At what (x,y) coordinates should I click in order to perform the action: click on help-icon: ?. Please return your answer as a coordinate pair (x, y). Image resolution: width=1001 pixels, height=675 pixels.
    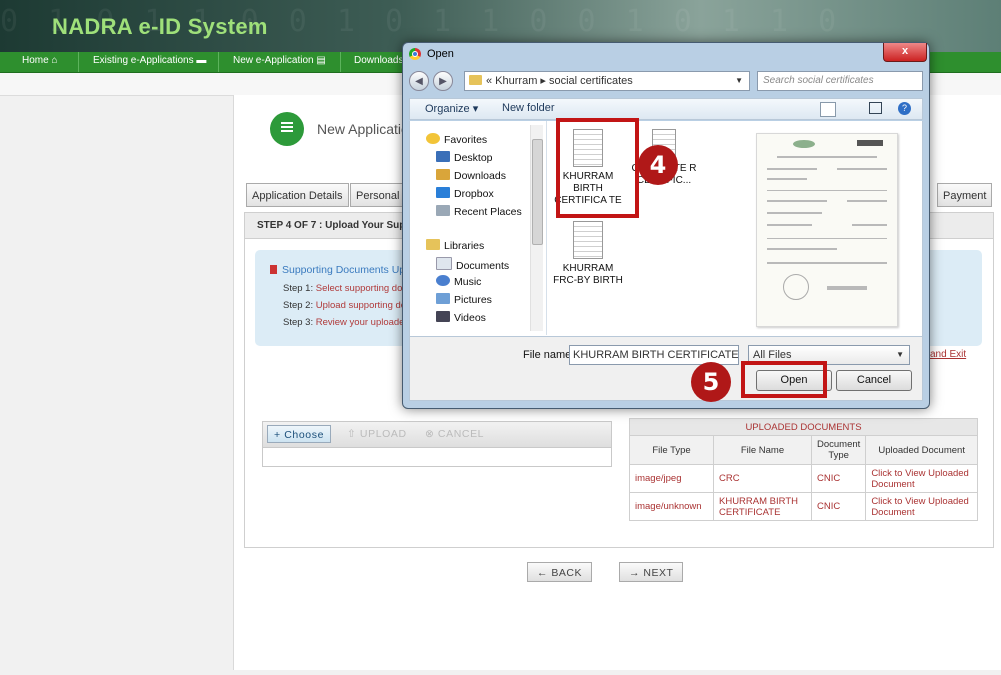
    Looking at the image, I should click on (904, 108).